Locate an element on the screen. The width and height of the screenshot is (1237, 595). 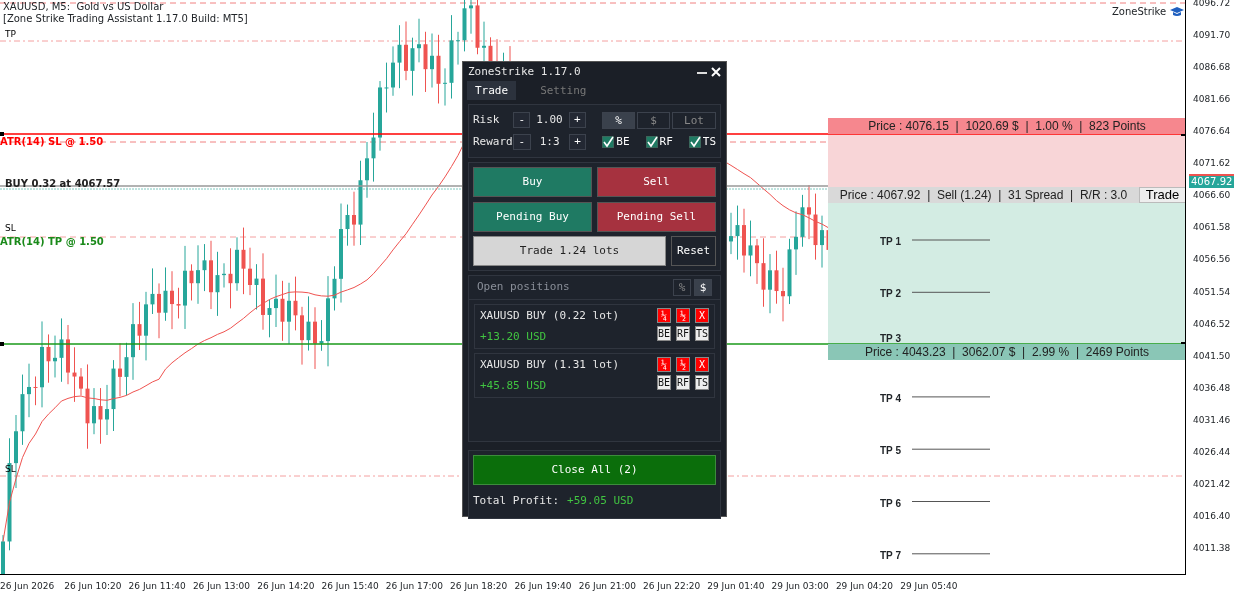
value-field: 1:3 is located at coordinates (549, 142).